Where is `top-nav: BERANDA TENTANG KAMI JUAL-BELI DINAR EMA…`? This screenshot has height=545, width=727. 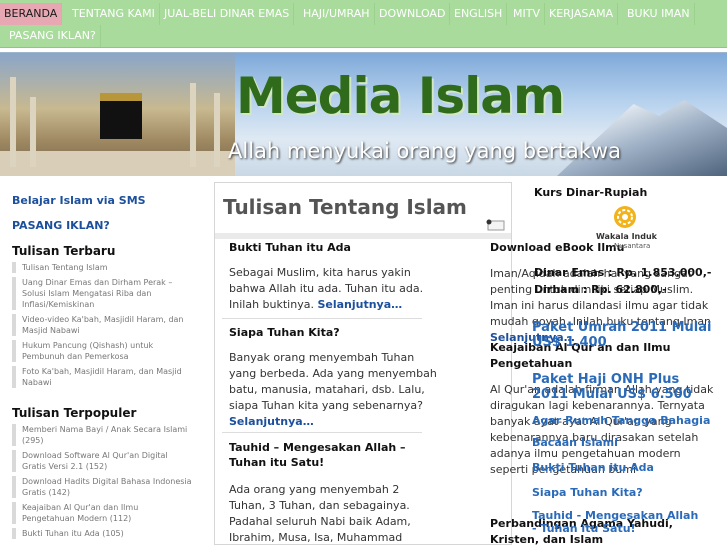 top-nav: BERANDA TENTANG KAMI JUAL-BELI DINAR EMA… is located at coordinates (363, 24).